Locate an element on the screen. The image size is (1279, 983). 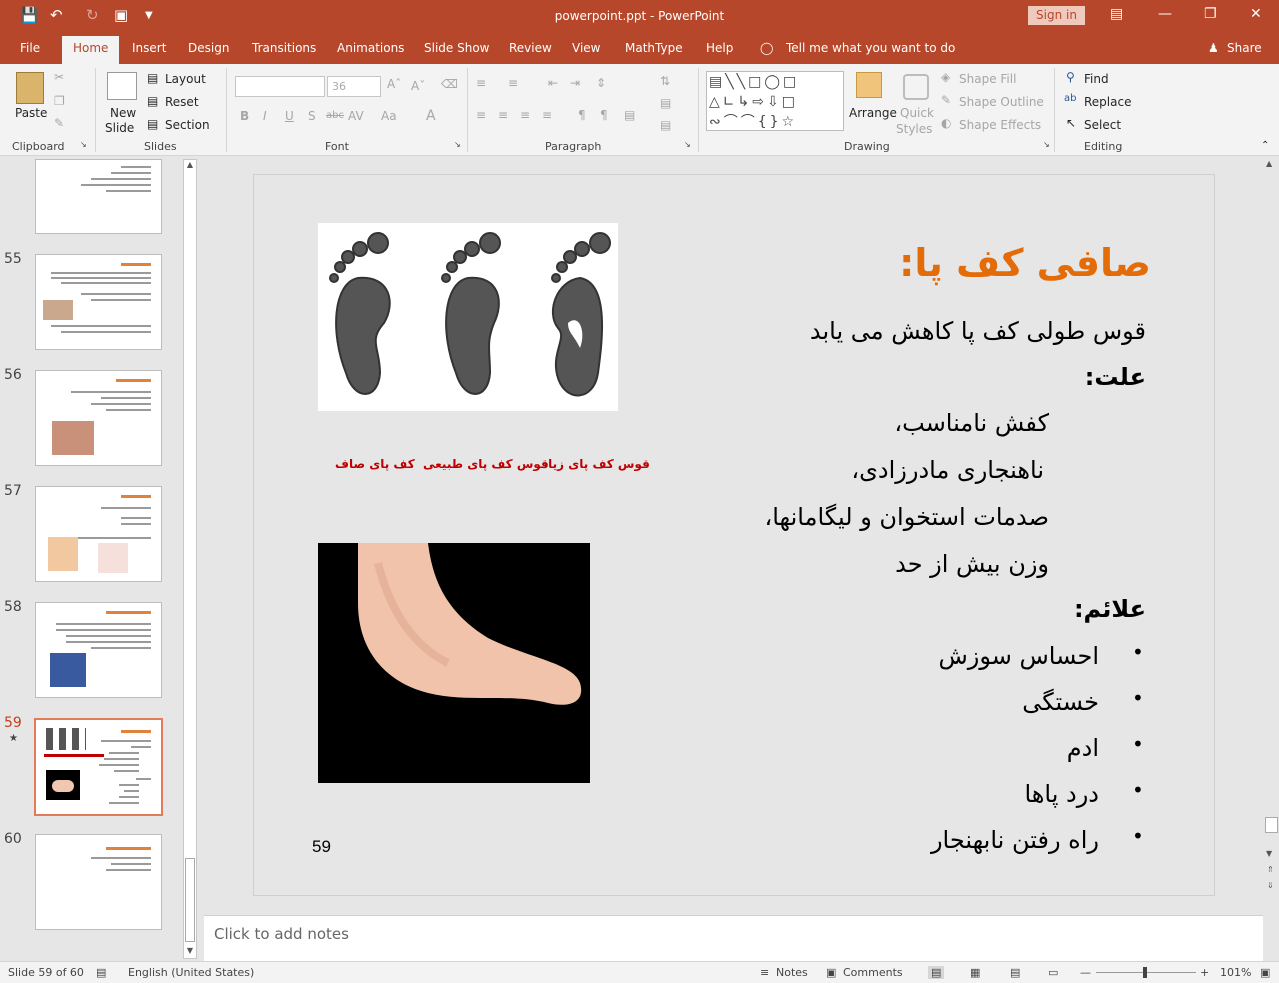
tab-slide-show: Slide Show is located at coordinates (456, 48).